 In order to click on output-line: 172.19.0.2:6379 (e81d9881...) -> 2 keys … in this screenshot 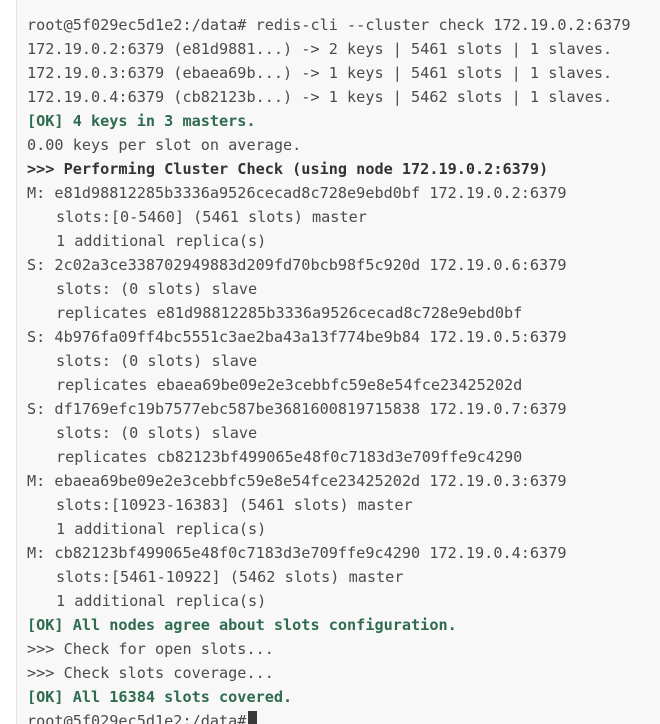, I will do `click(320, 49)`.